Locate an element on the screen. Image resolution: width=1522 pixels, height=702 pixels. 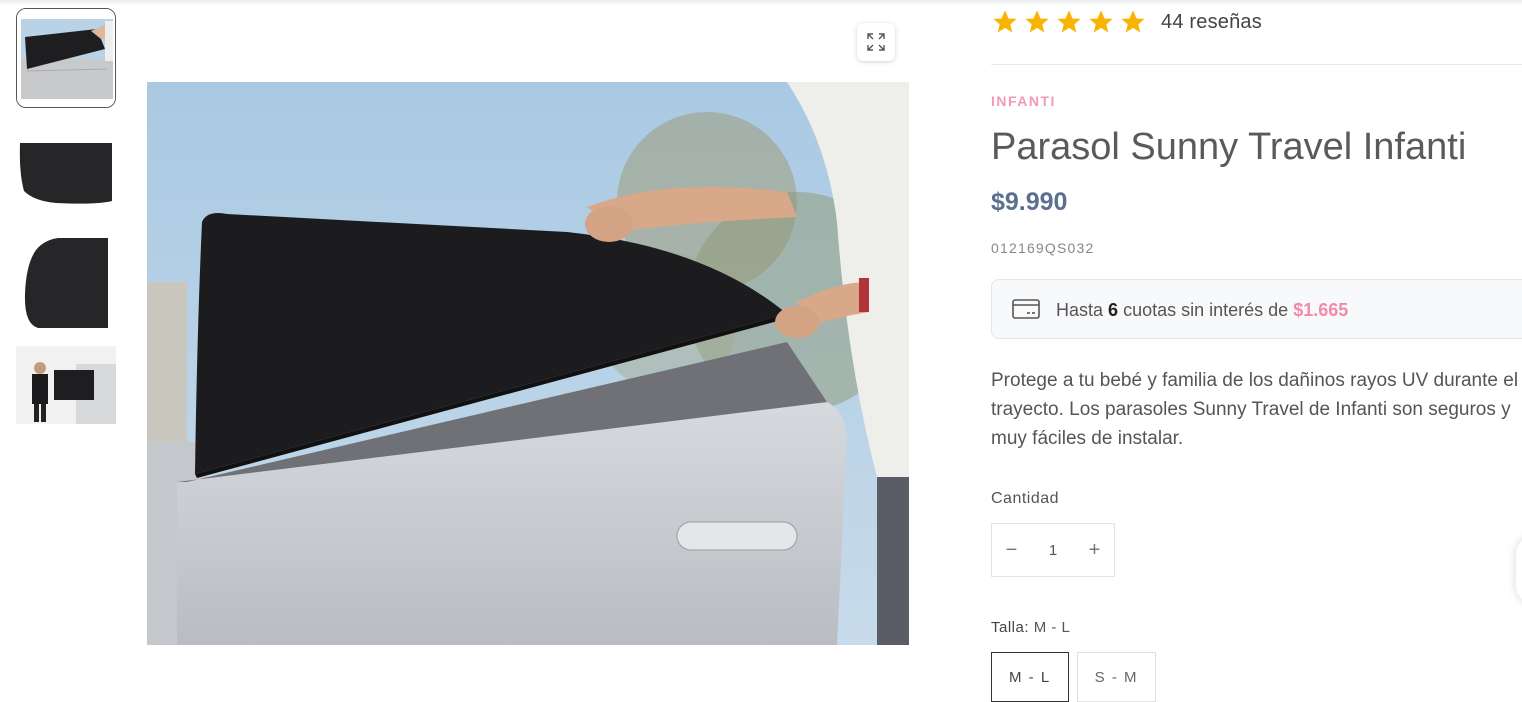
size-option-m-l: M - L is located at coordinates (1030, 677).